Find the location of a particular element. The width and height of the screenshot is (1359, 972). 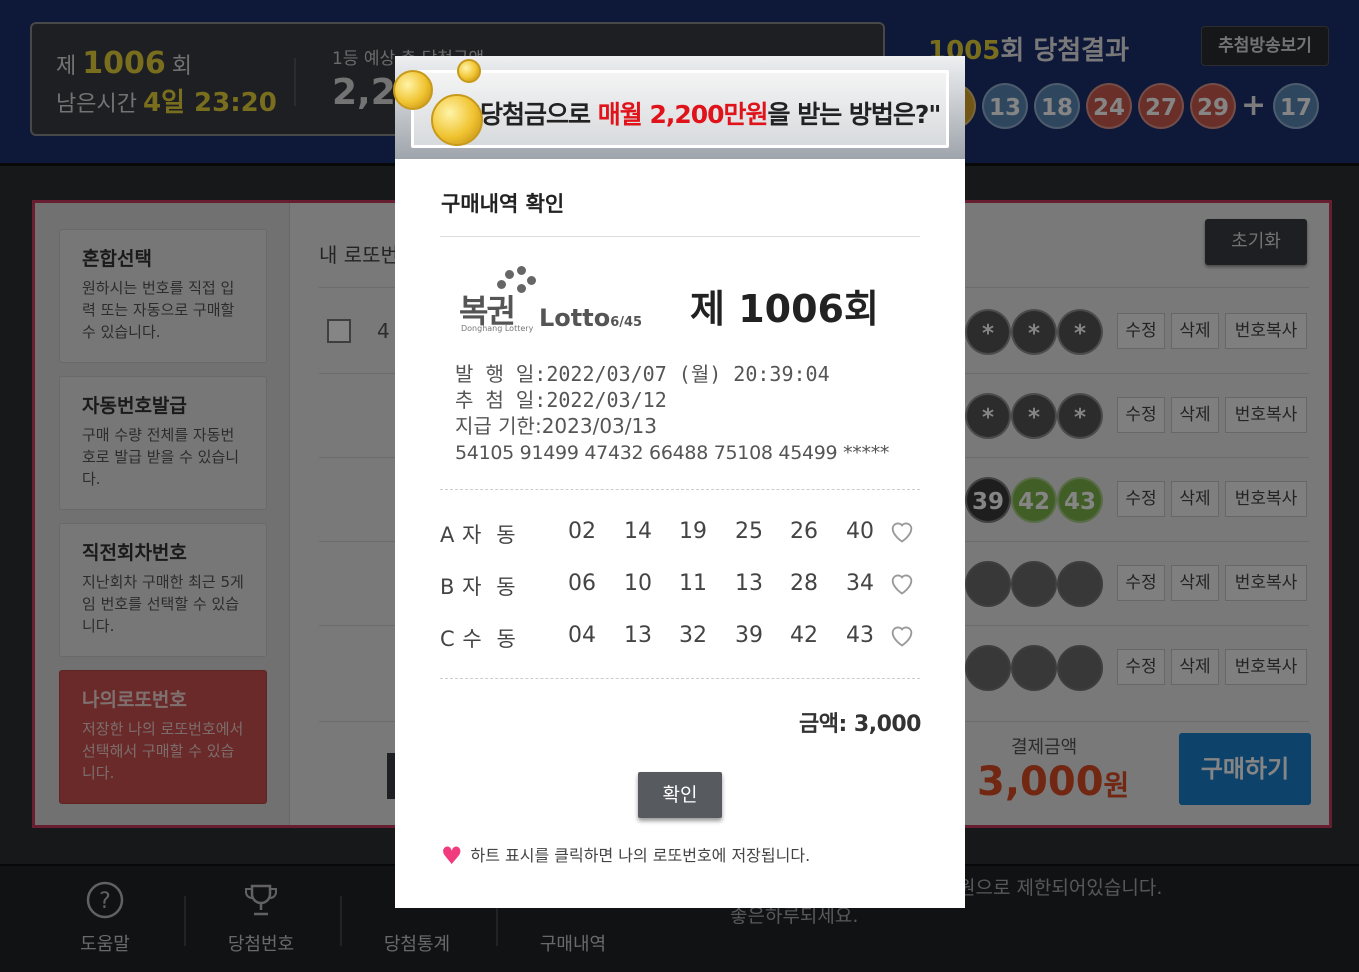

heart-filled-icon: ♥ is located at coordinates (452, 856).